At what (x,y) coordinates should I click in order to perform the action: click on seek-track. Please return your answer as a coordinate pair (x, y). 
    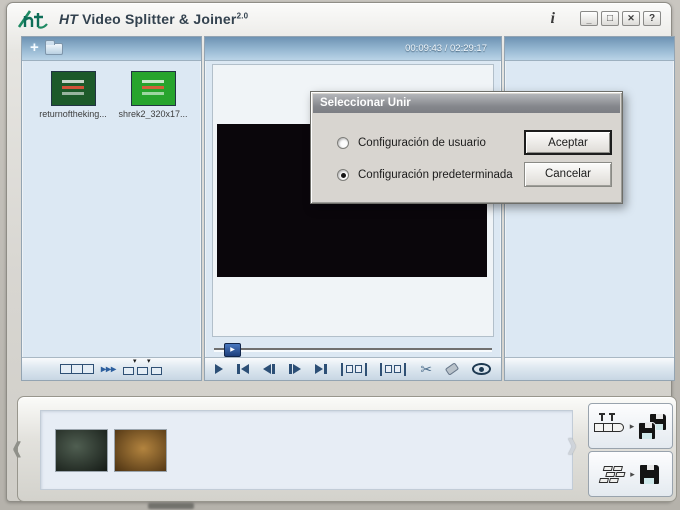
    Looking at the image, I should click on (353, 349).